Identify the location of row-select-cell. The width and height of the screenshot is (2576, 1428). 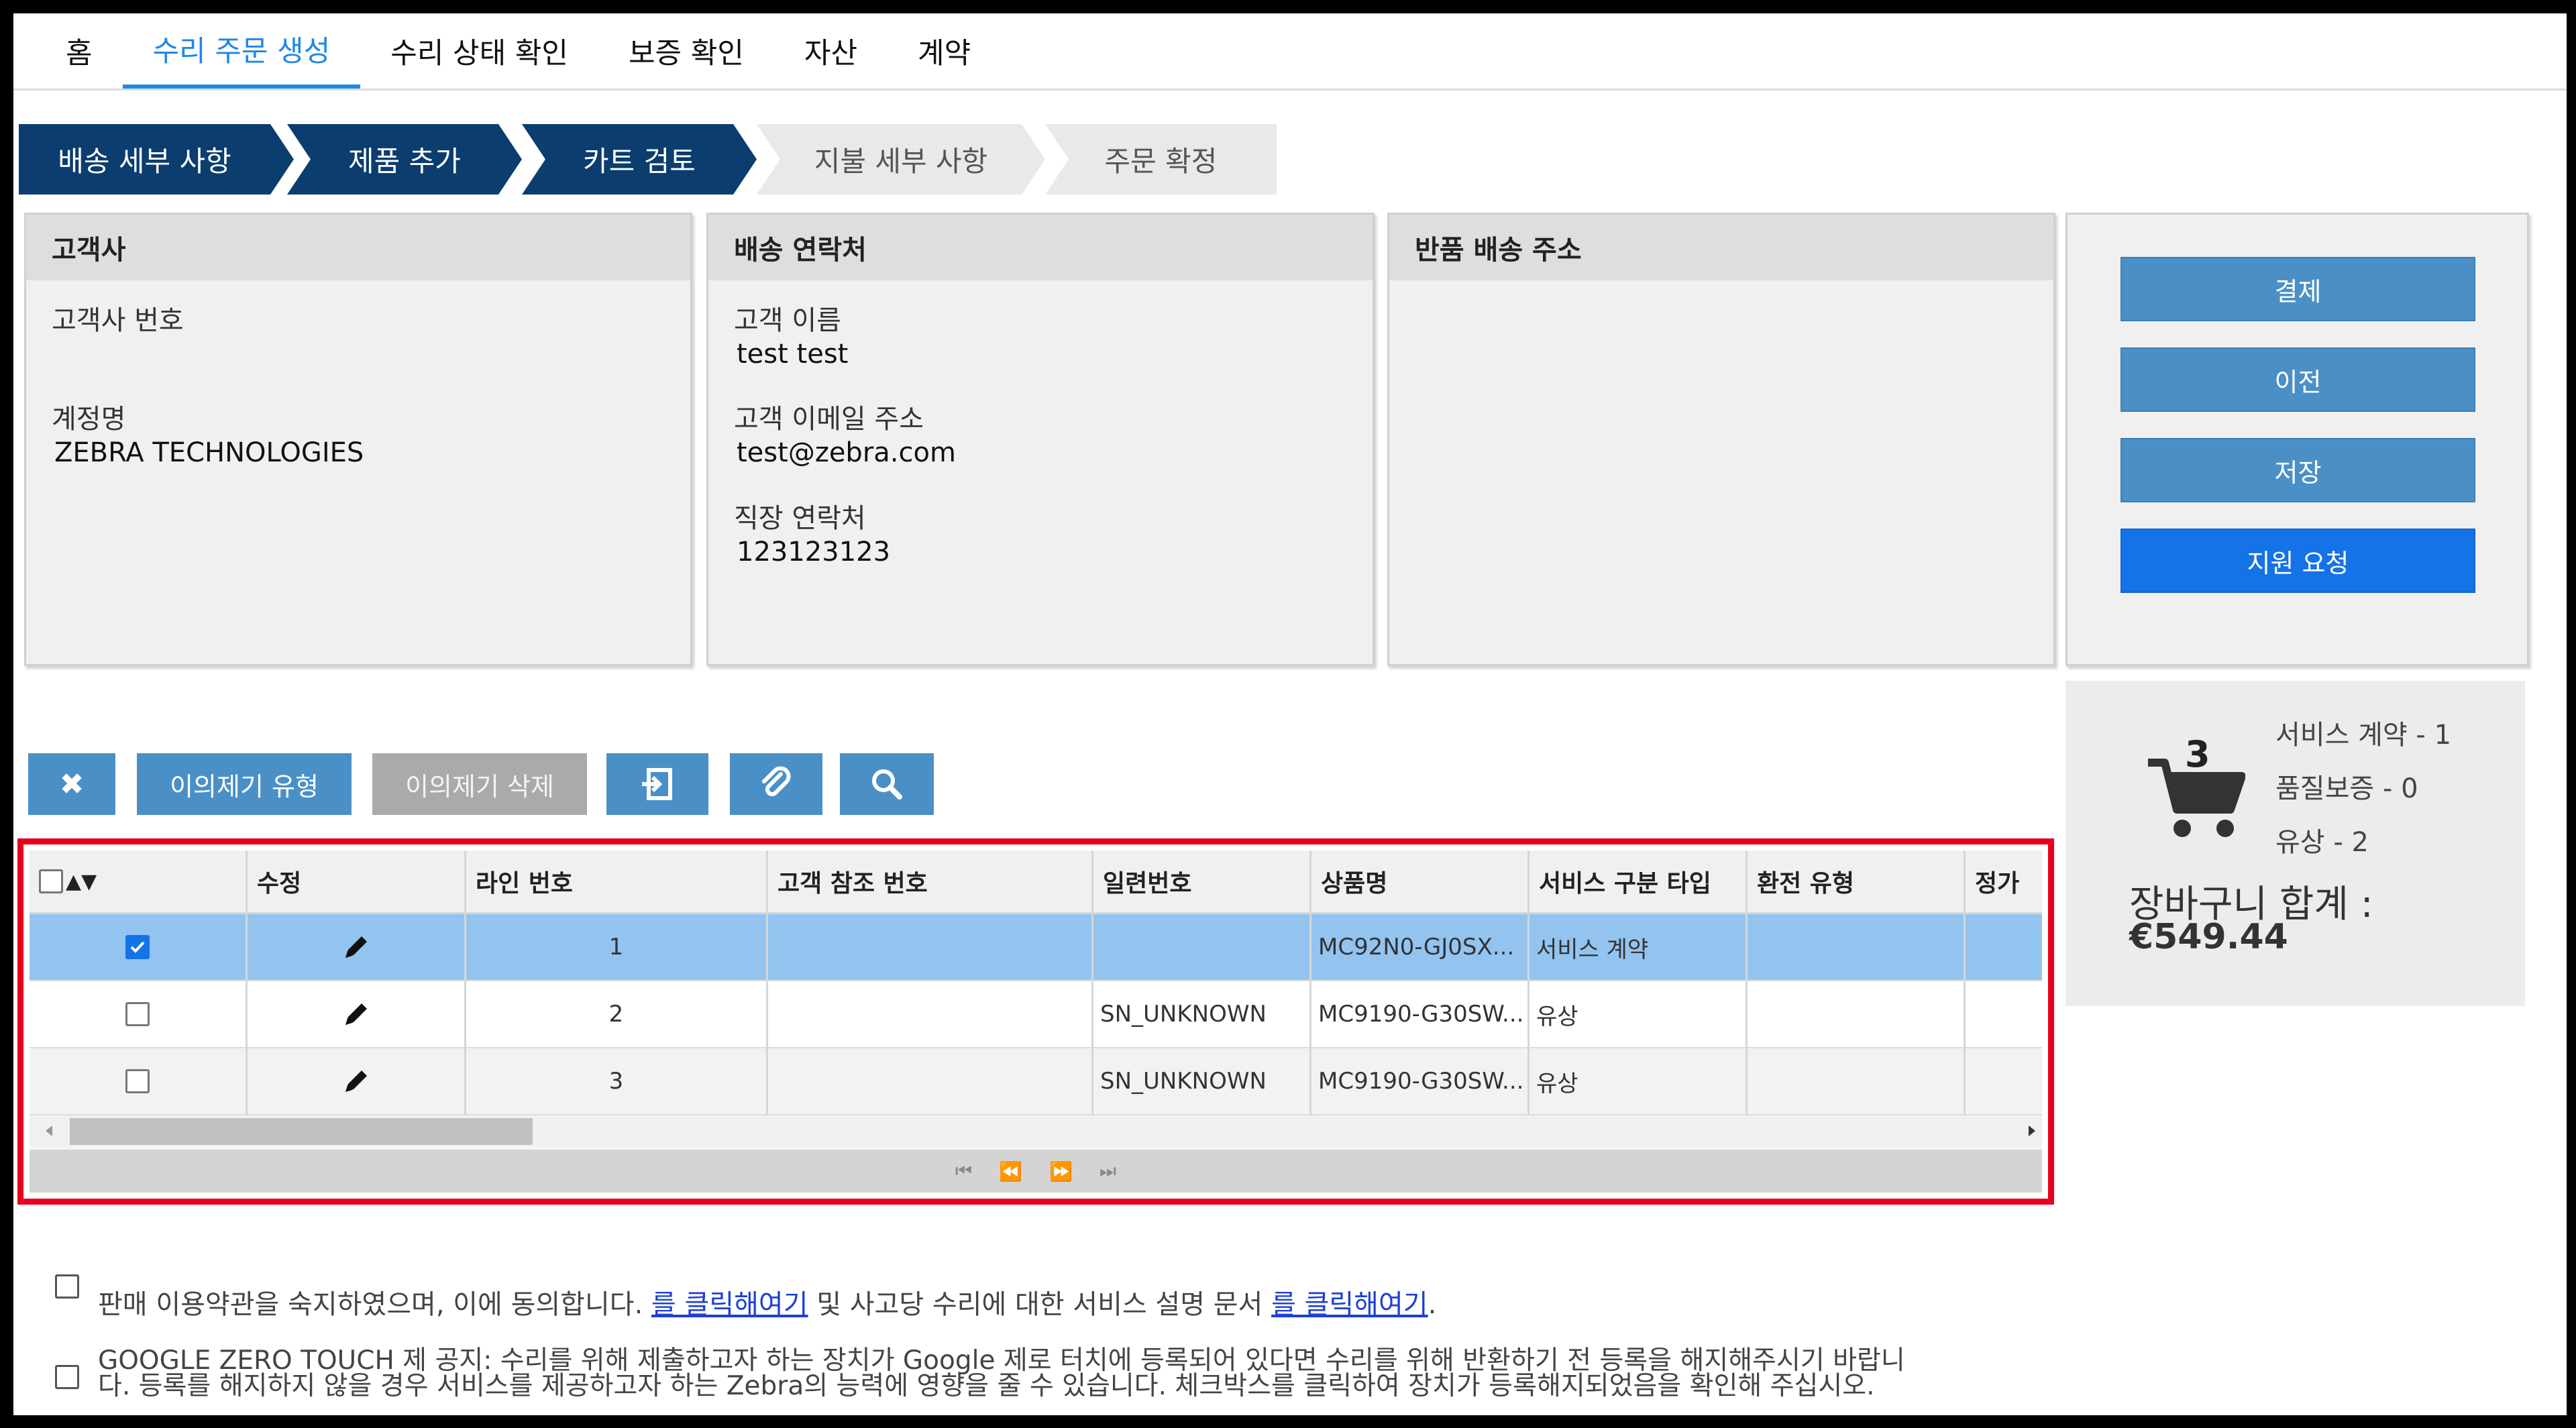
(139, 947).